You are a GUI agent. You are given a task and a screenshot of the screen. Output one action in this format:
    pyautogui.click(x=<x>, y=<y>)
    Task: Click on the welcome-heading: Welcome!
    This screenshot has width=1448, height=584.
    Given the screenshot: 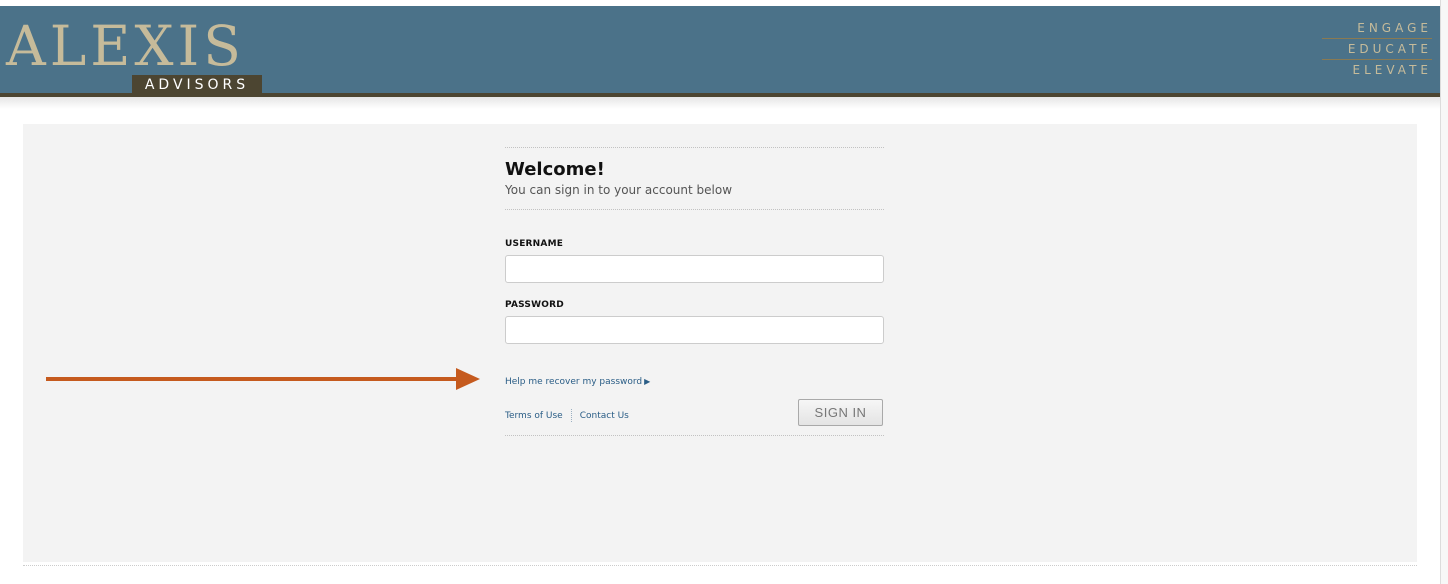 What is the action you would take?
    pyautogui.click(x=555, y=169)
    